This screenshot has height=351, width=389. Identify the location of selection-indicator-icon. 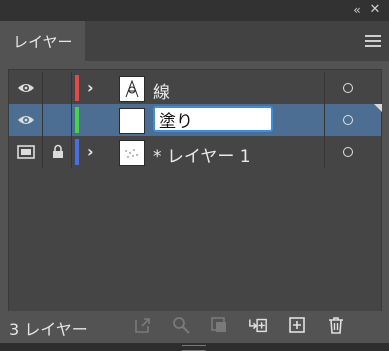
(378, 108).